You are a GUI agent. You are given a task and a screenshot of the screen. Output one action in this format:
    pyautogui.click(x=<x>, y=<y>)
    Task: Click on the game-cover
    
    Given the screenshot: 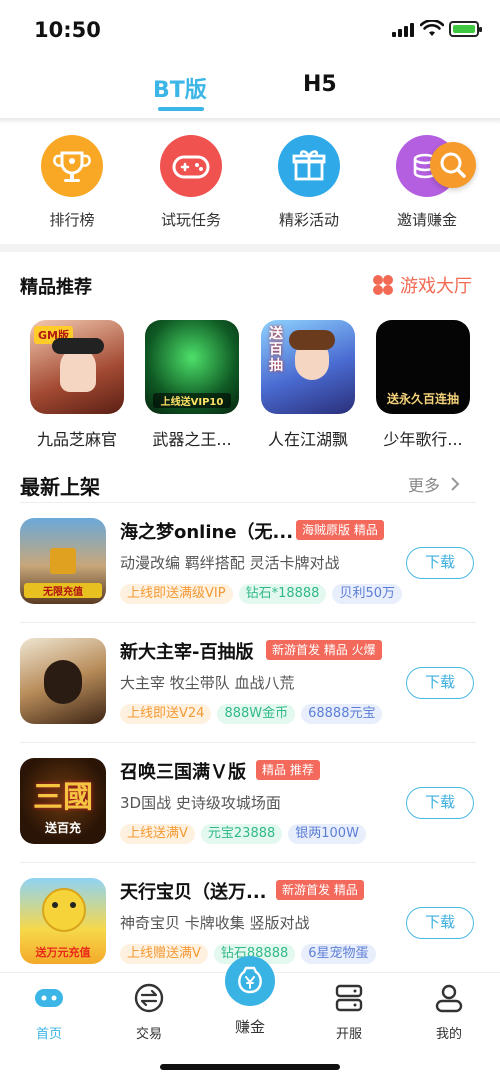 What is the action you would take?
    pyautogui.click(x=63, y=681)
    